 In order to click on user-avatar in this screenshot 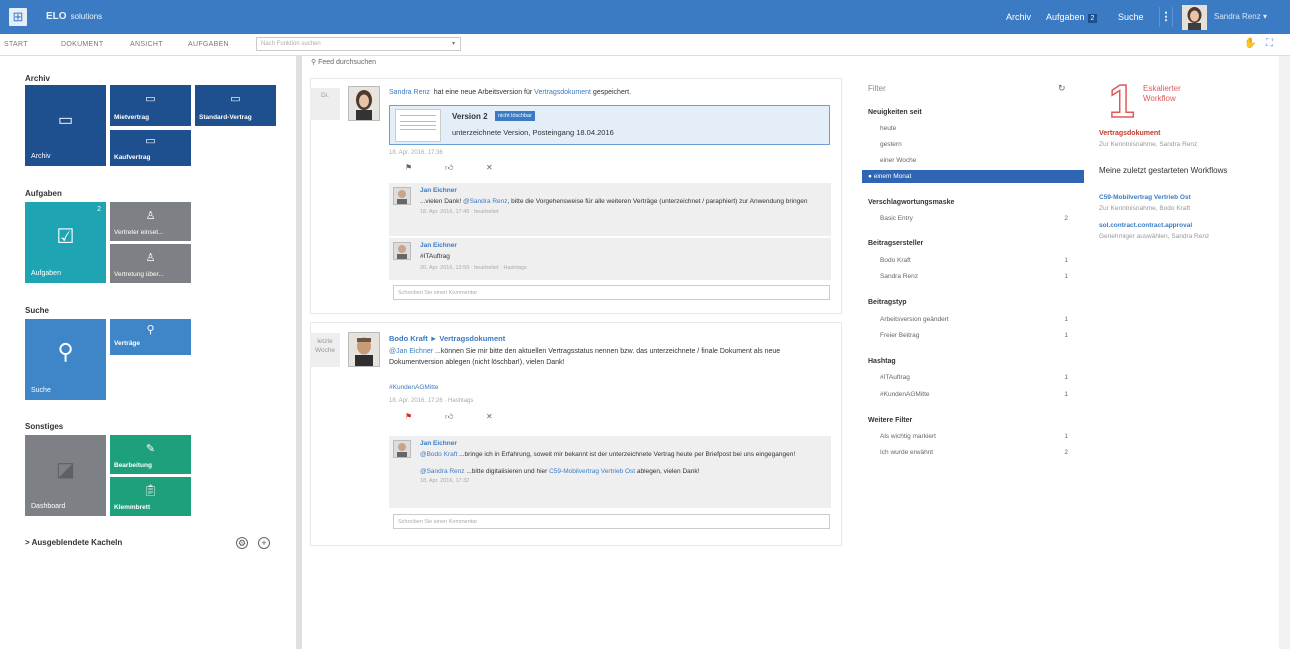, I will do `click(1194, 17)`.